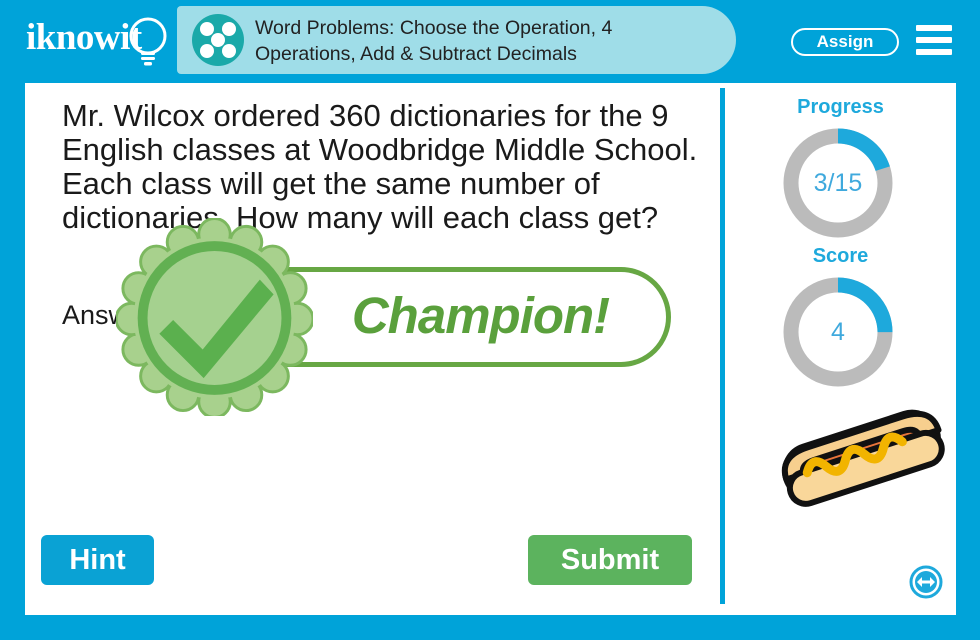 The image size is (980, 640). Describe the element at coordinates (101, 40) in the screenshot. I see `brand-logo: iknowit` at that location.